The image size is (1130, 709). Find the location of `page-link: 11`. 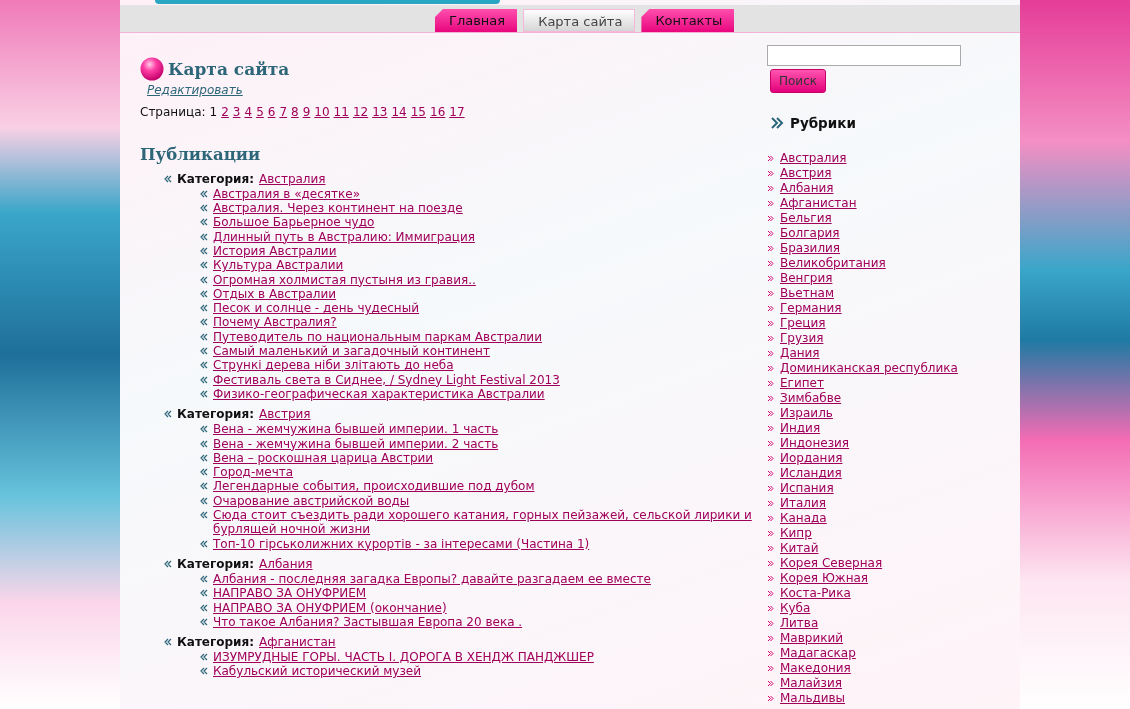

page-link: 11 is located at coordinates (341, 112).